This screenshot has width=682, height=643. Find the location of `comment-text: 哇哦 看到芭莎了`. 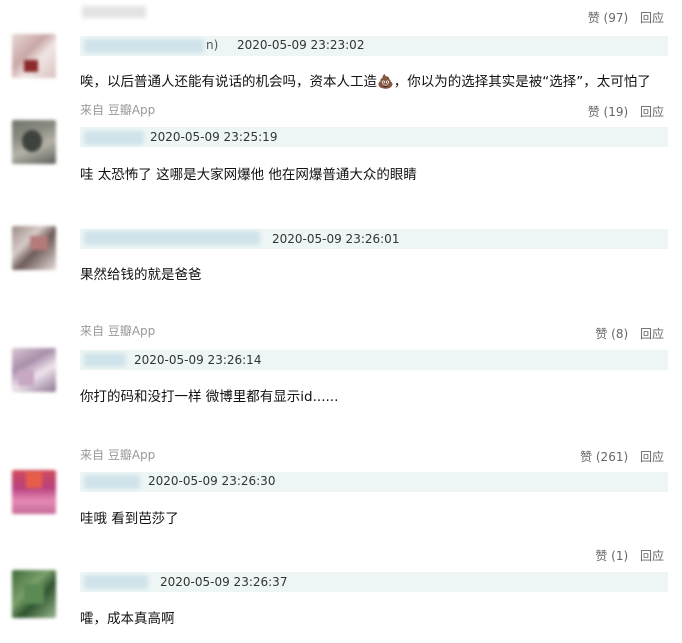

comment-text: 哇哦 看到芭莎了 is located at coordinates (129, 519).